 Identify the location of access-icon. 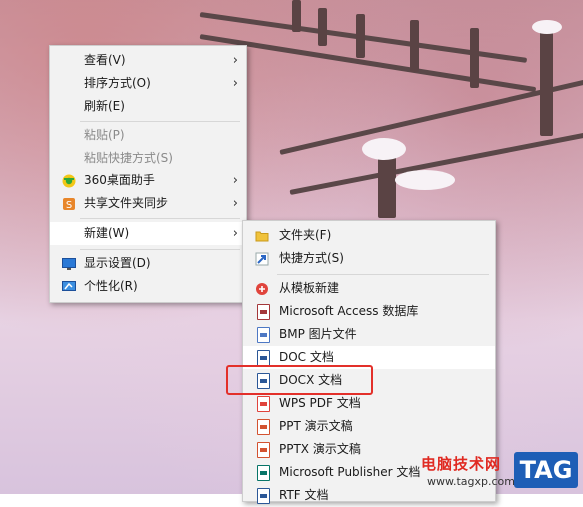
(263, 312).